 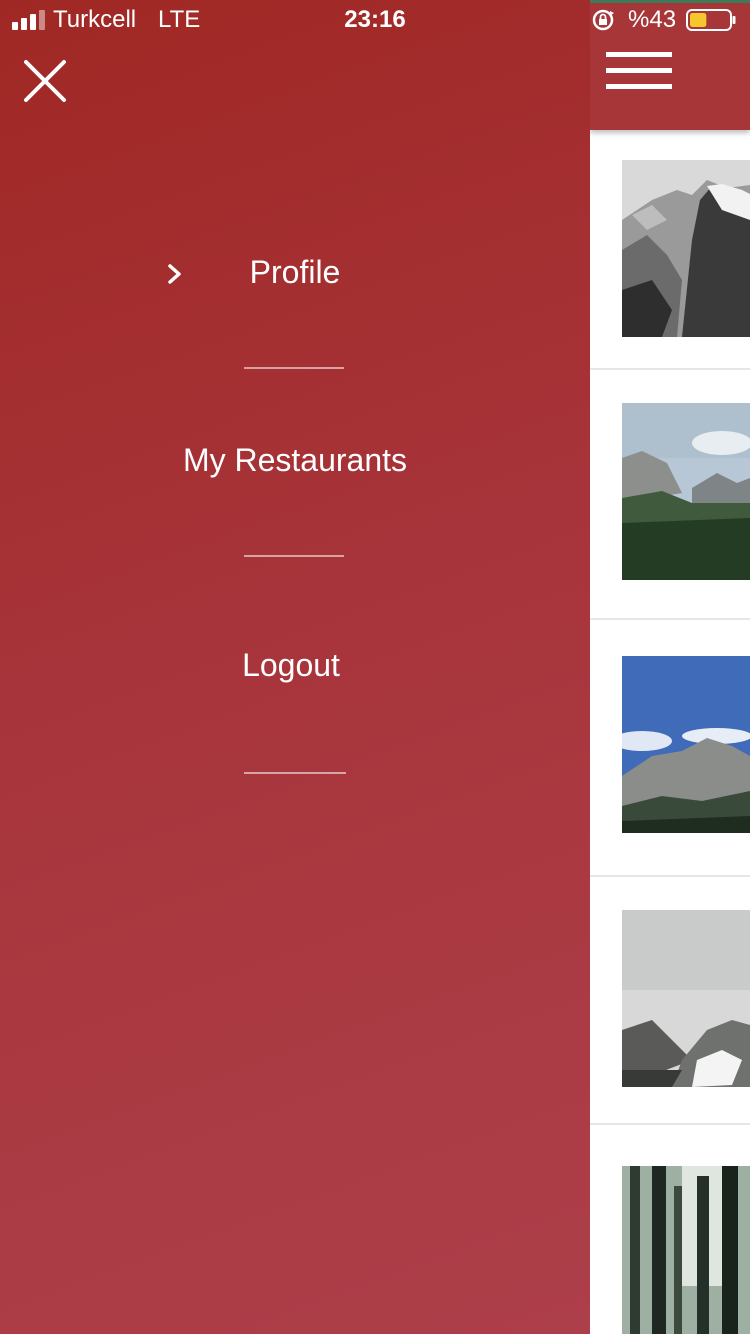 What do you see at coordinates (375, 20) in the screenshot?
I see `status-bar: Turkcell LTE 23:16 %43` at bounding box center [375, 20].